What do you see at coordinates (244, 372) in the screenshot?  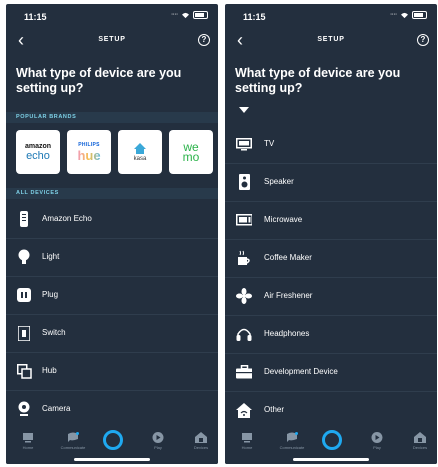 I see `toolbox-icon` at bounding box center [244, 372].